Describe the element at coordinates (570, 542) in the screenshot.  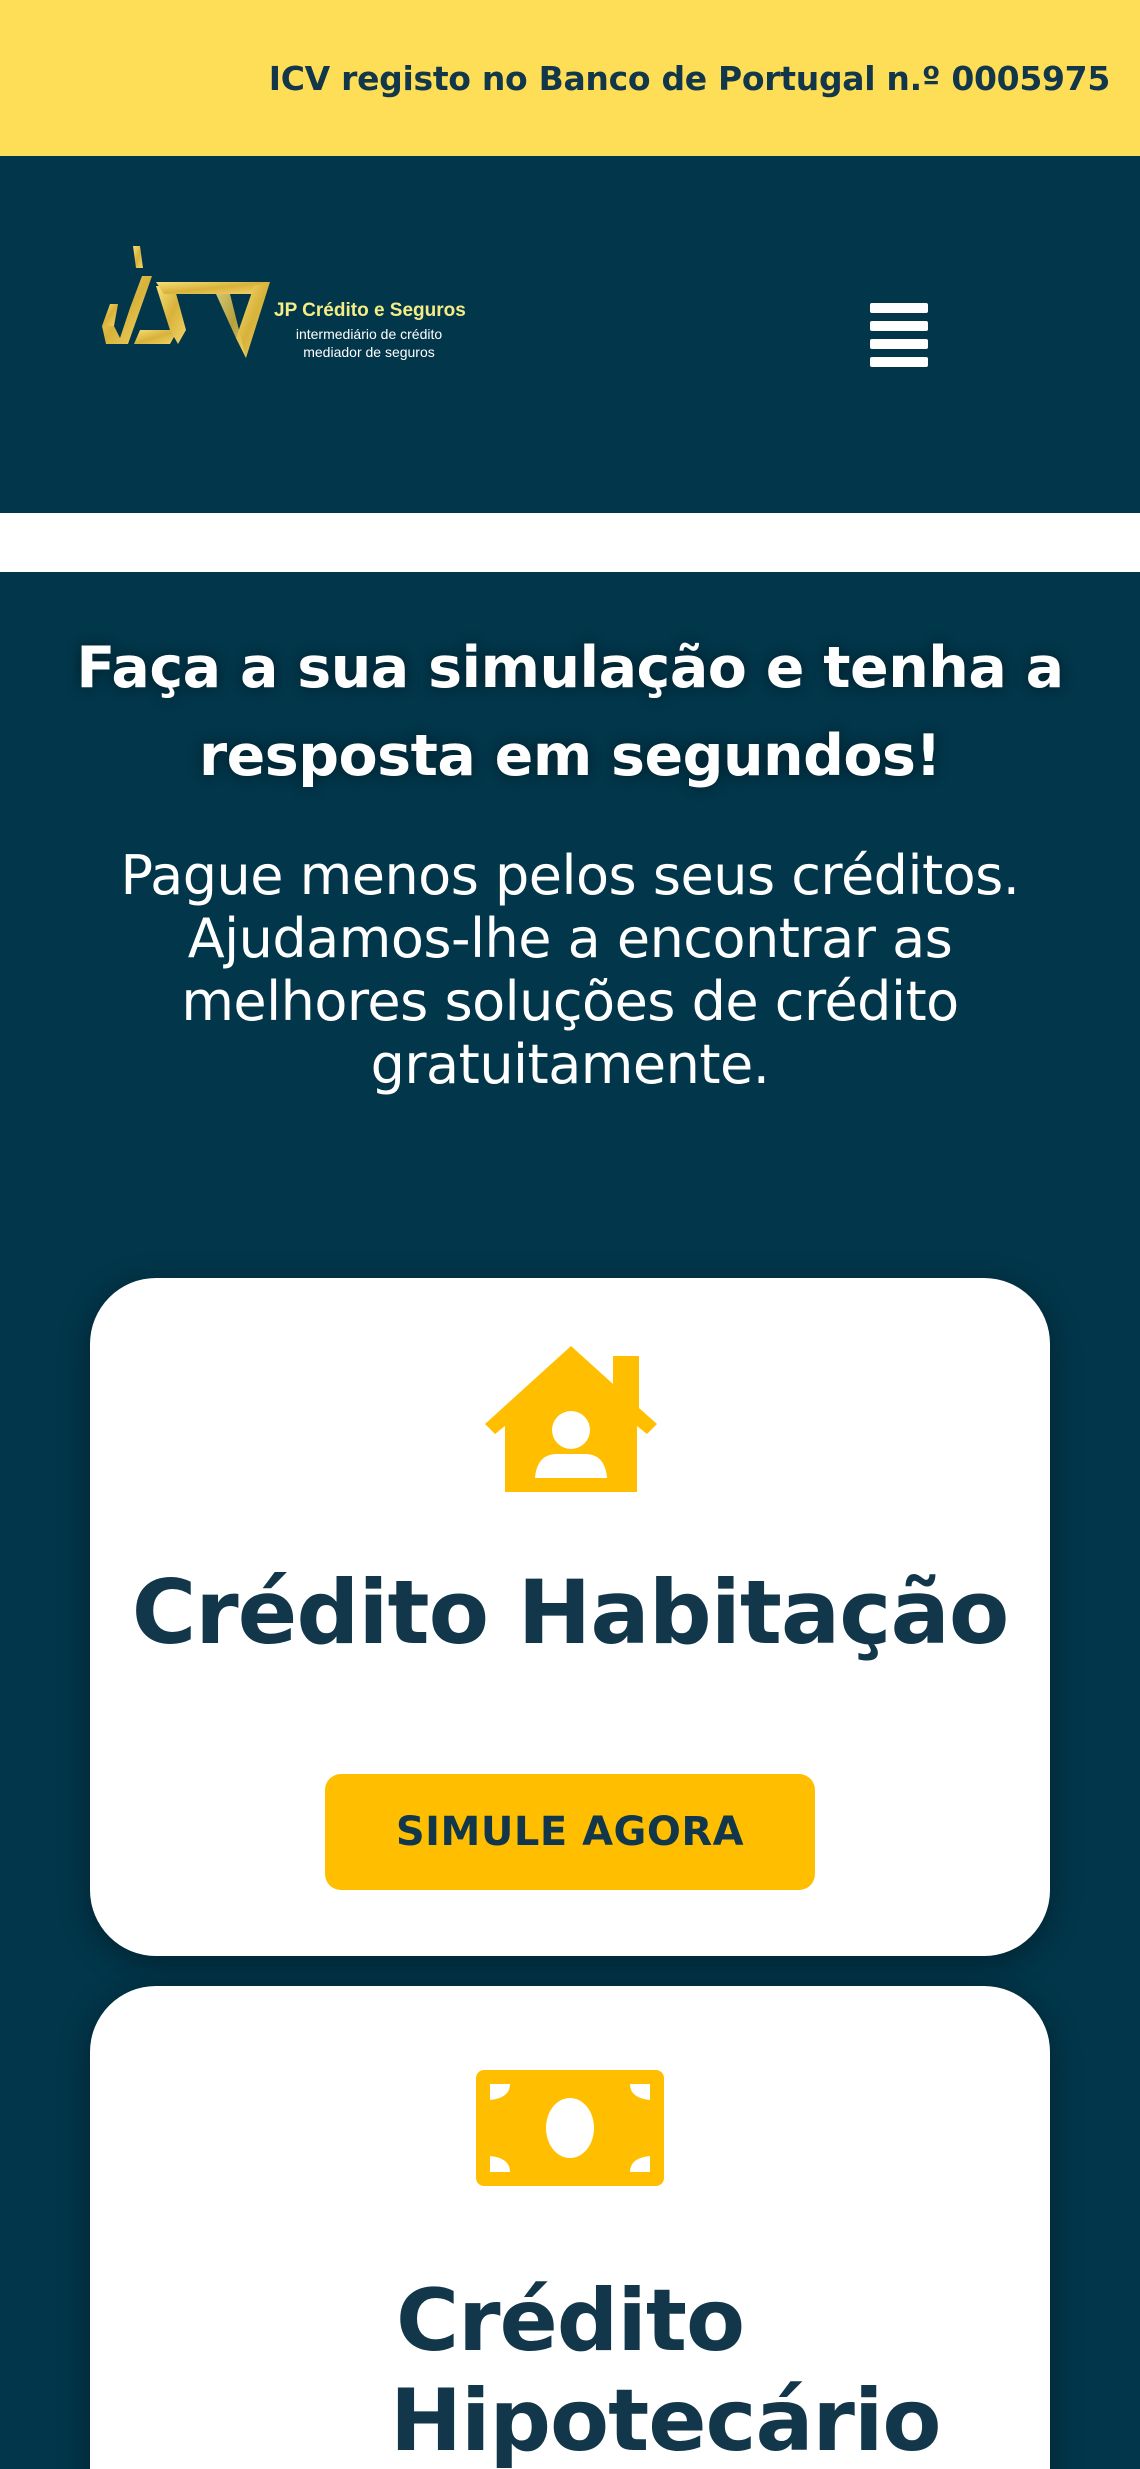
I see `divider-strip` at that location.